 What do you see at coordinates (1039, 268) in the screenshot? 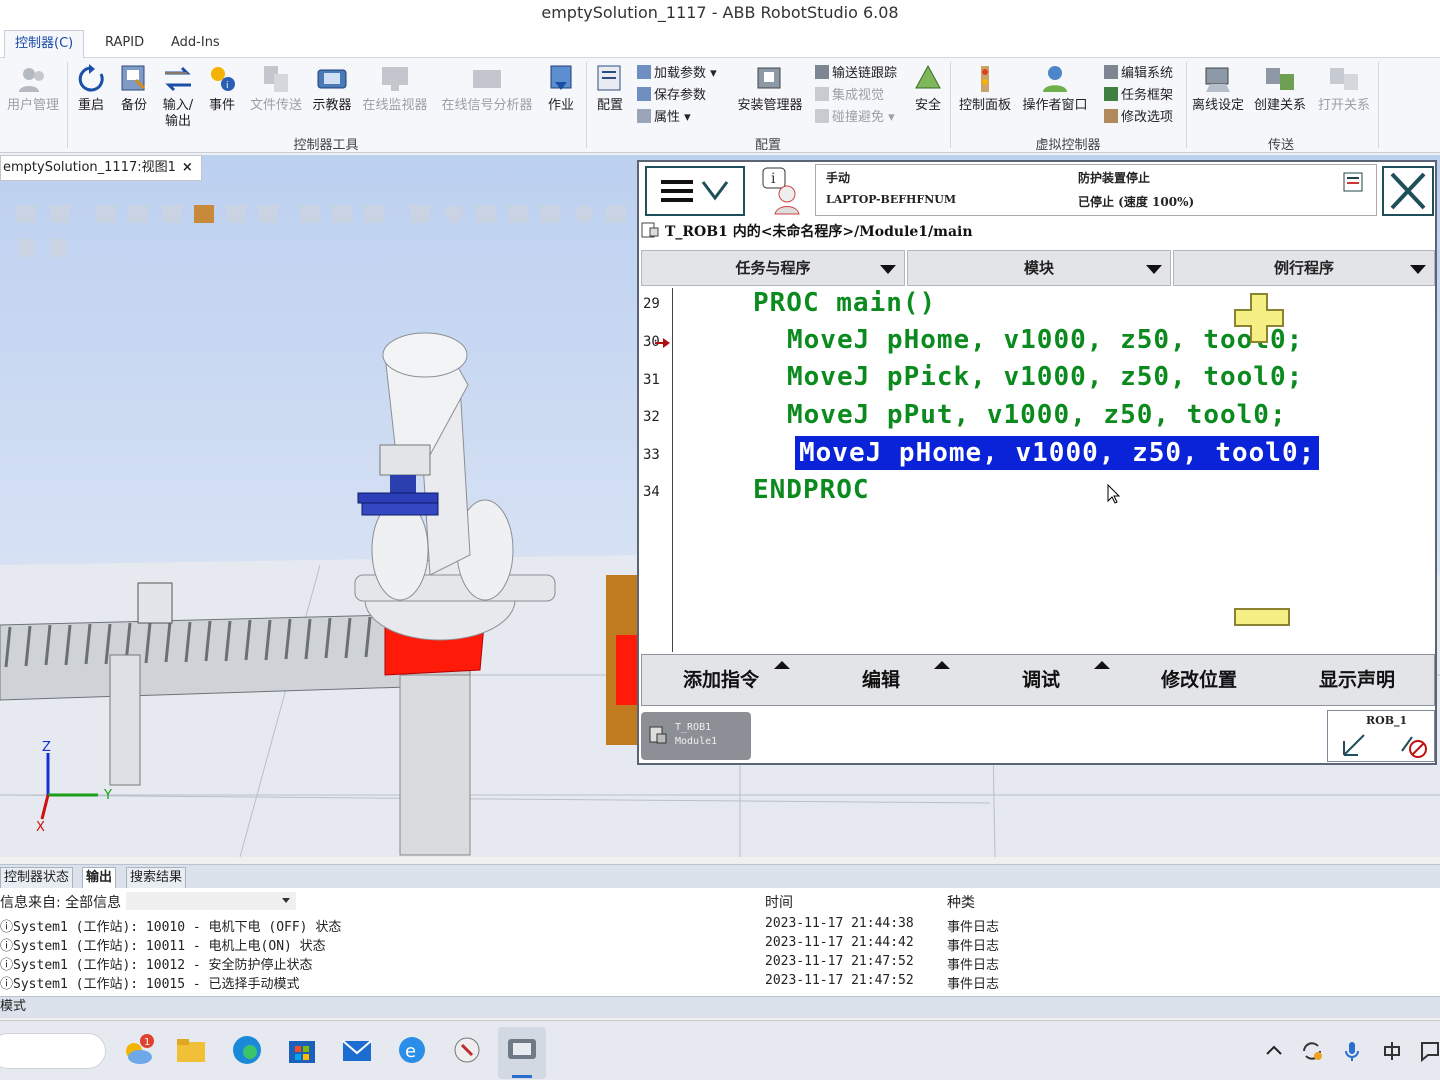
I see `modules-dropdown: 模块` at bounding box center [1039, 268].